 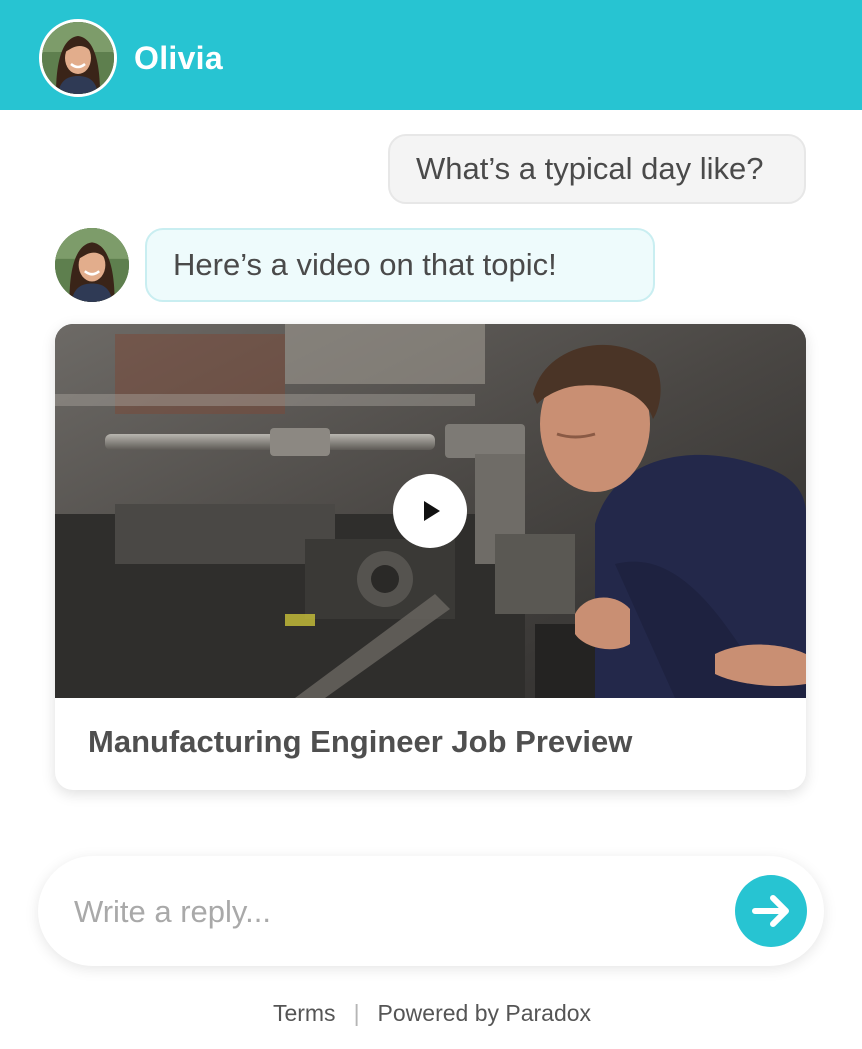 I want to click on reply-composer, so click(x=431, y=911).